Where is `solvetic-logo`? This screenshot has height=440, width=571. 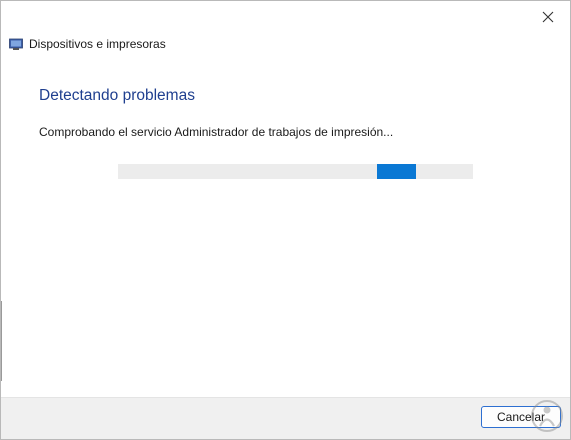 solvetic-logo is located at coordinates (547, 416).